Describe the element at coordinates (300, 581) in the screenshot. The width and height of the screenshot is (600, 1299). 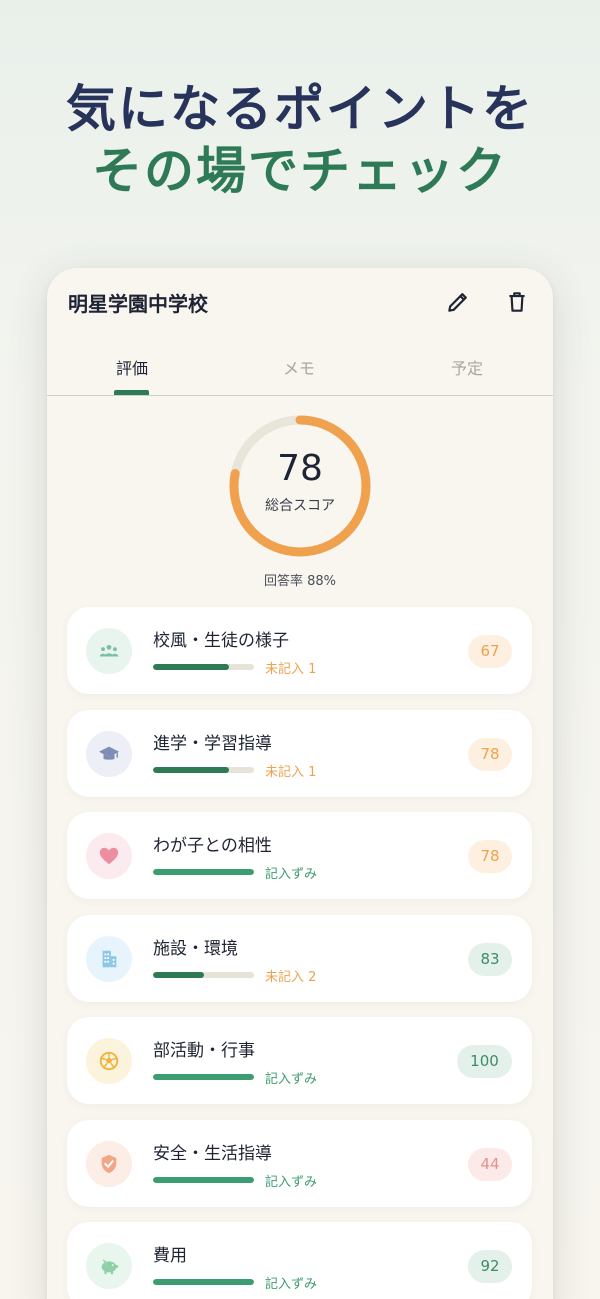
I see `response-rate: 回答率 88%` at that location.